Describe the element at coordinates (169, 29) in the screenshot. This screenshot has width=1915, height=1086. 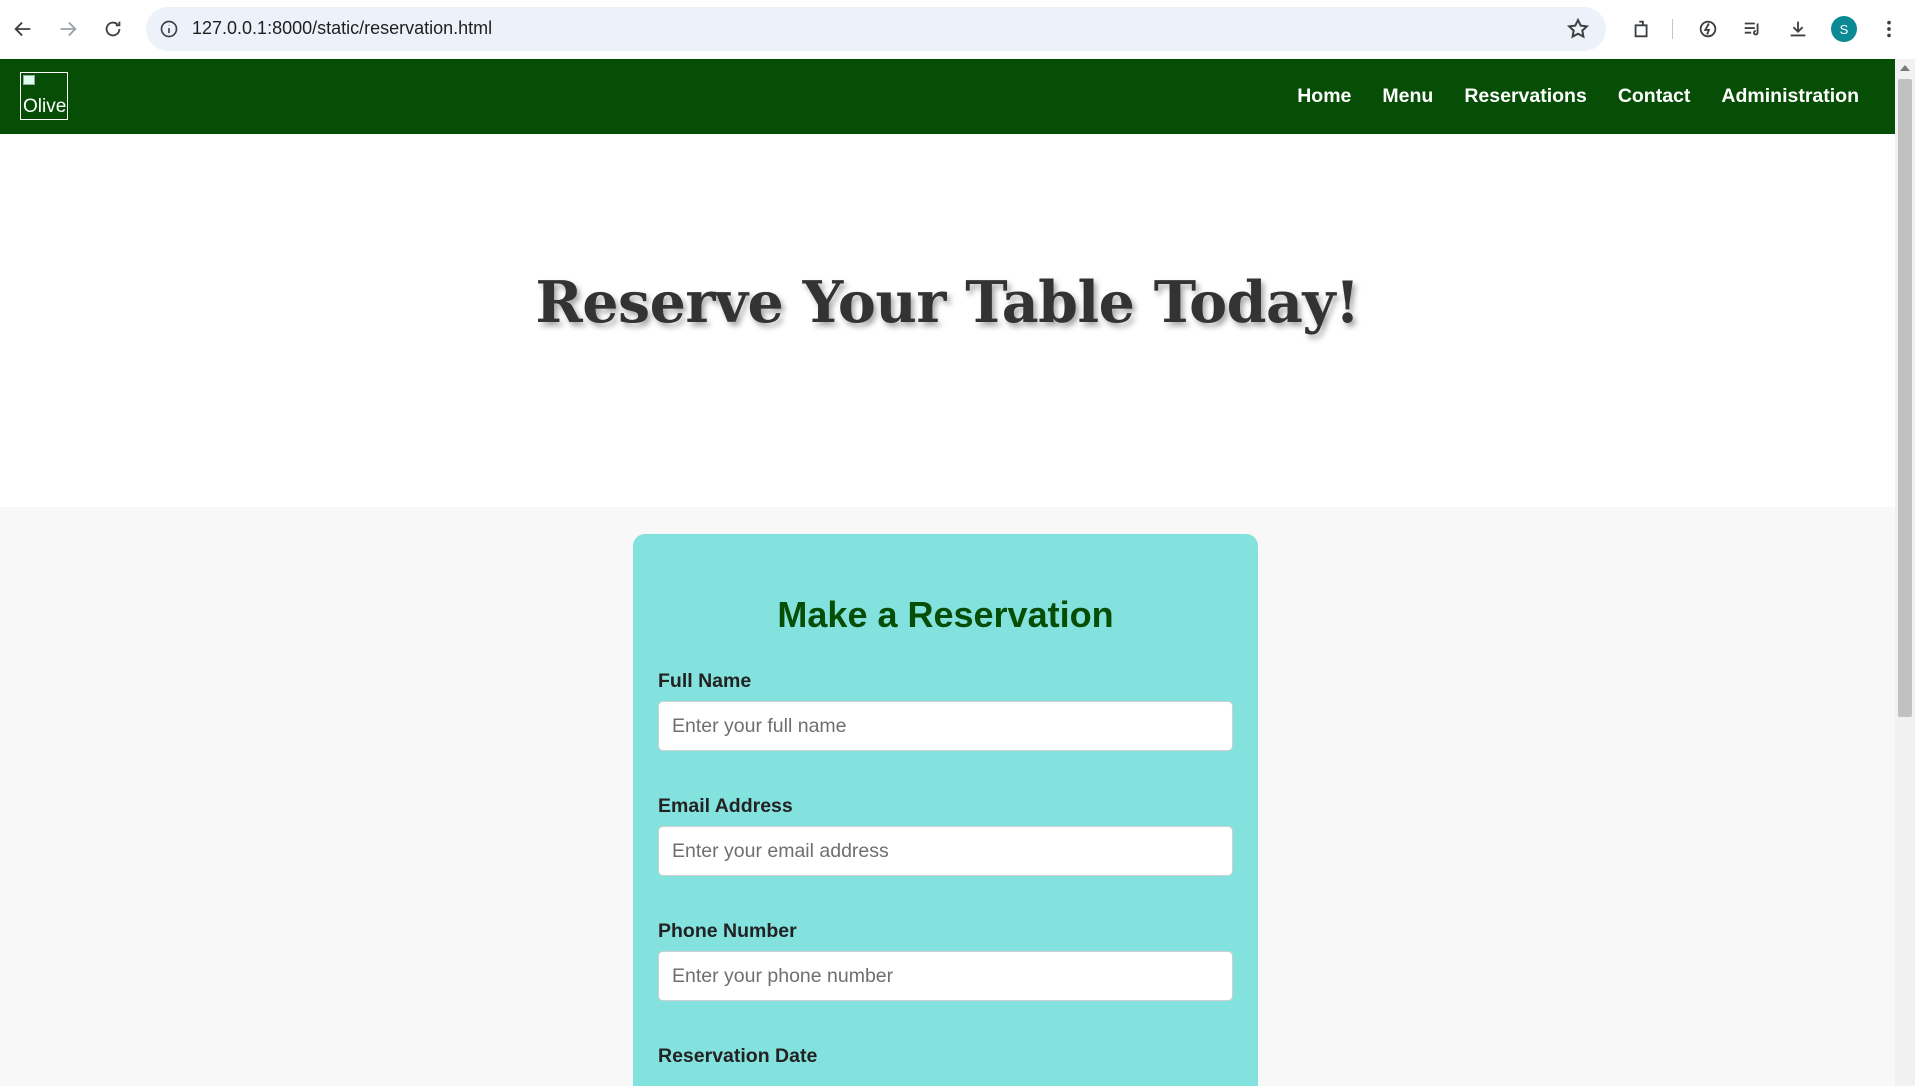
I see `site-info-icon` at that location.